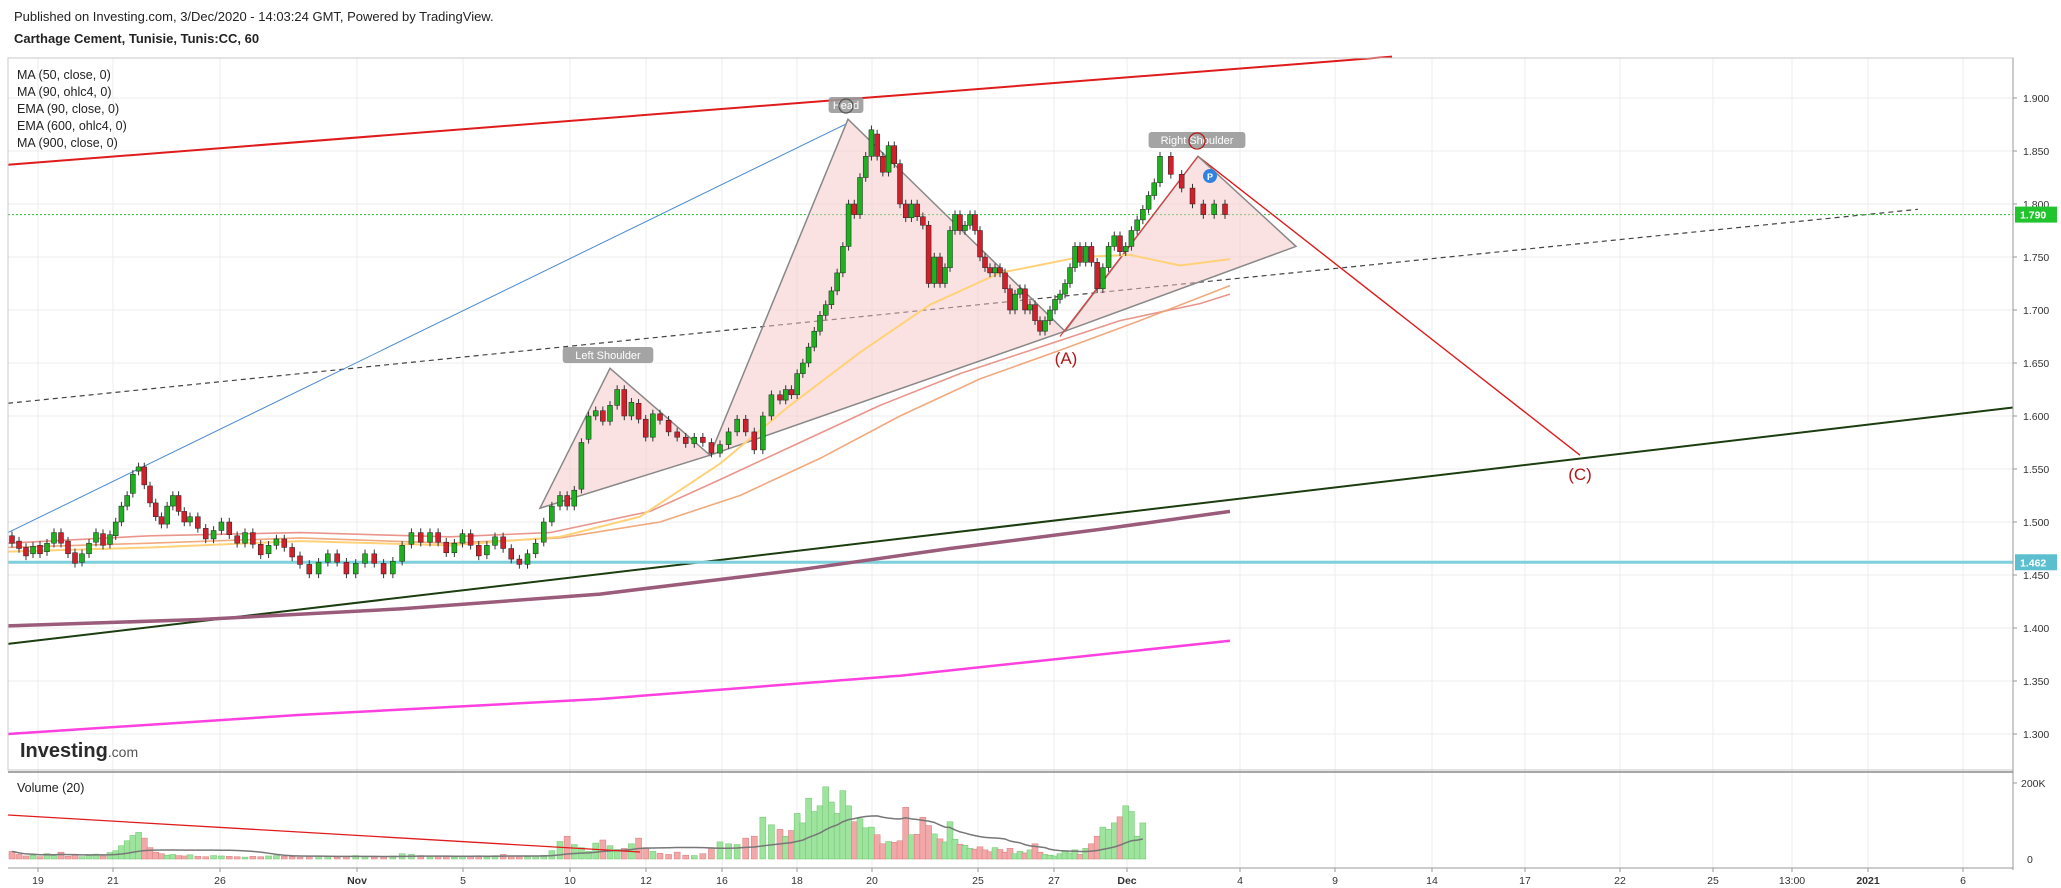 The width and height of the screenshot is (2061, 888). What do you see at coordinates (67, 143) in the screenshot?
I see `indicator-label: MA (900, close, 0)` at bounding box center [67, 143].